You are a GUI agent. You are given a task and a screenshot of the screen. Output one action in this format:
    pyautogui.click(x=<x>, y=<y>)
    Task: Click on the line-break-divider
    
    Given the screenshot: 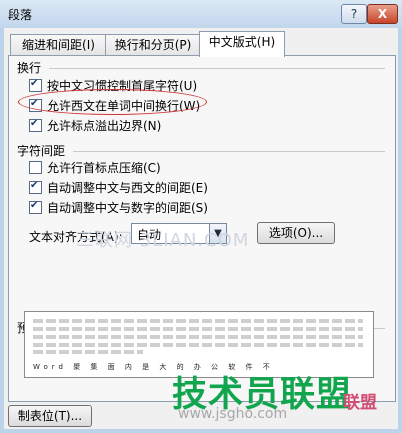 What is the action you would take?
    pyautogui.click(x=217, y=68)
    